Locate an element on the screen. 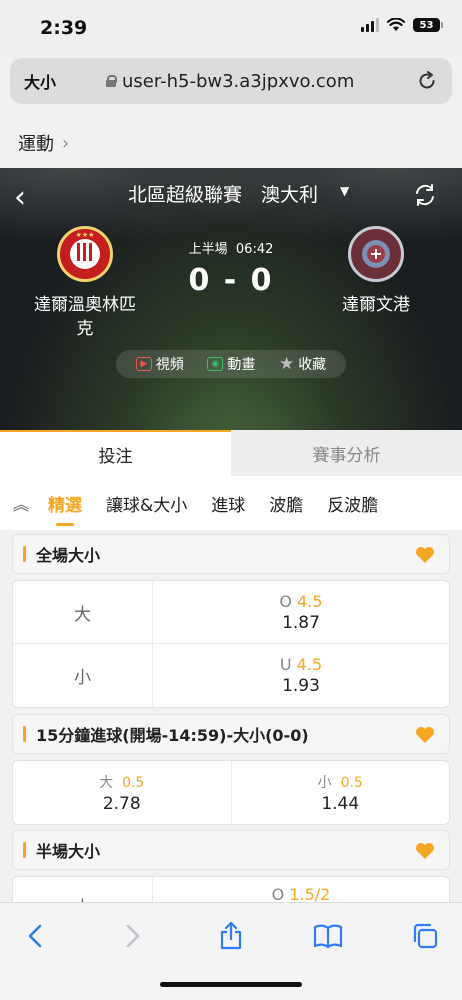  main-tabs: 投注 賽事分析 is located at coordinates (231, 453).